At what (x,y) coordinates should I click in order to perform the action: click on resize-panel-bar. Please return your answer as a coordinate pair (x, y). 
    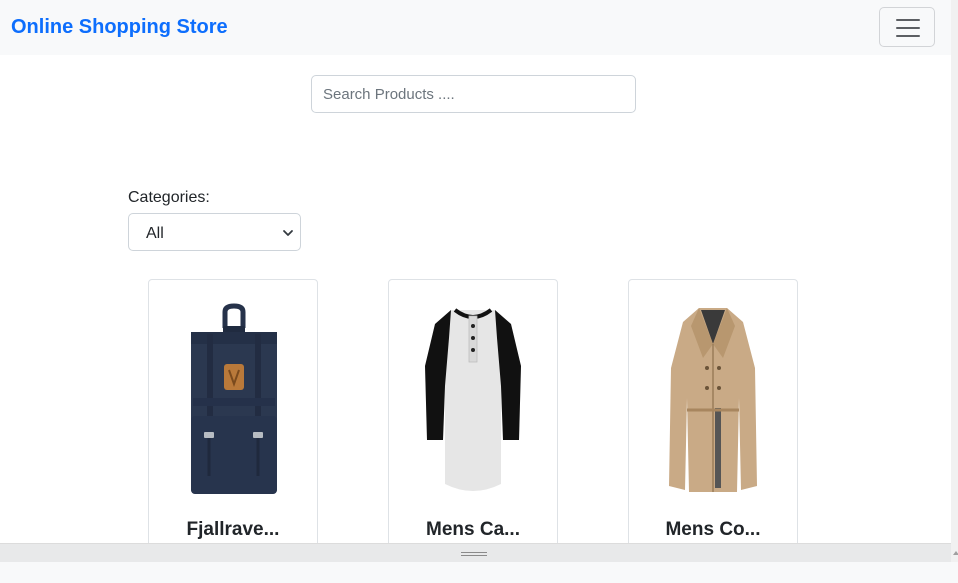
    Looking at the image, I should click on (475, 552).